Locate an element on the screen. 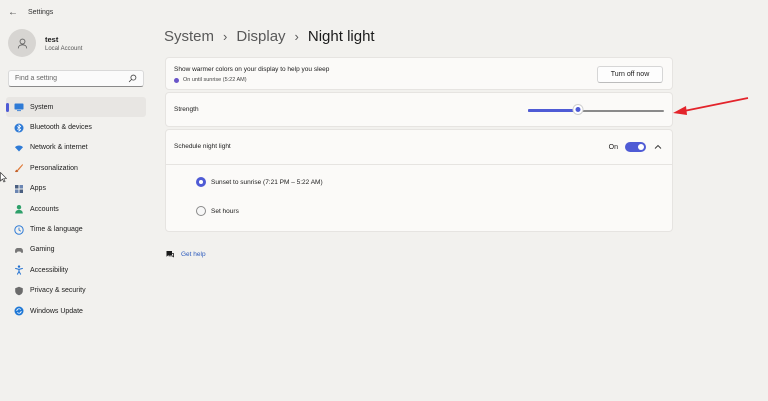 The width and height of the screenshot is (768, 401). chevron-up-icon is located at coordinates (658, 147).